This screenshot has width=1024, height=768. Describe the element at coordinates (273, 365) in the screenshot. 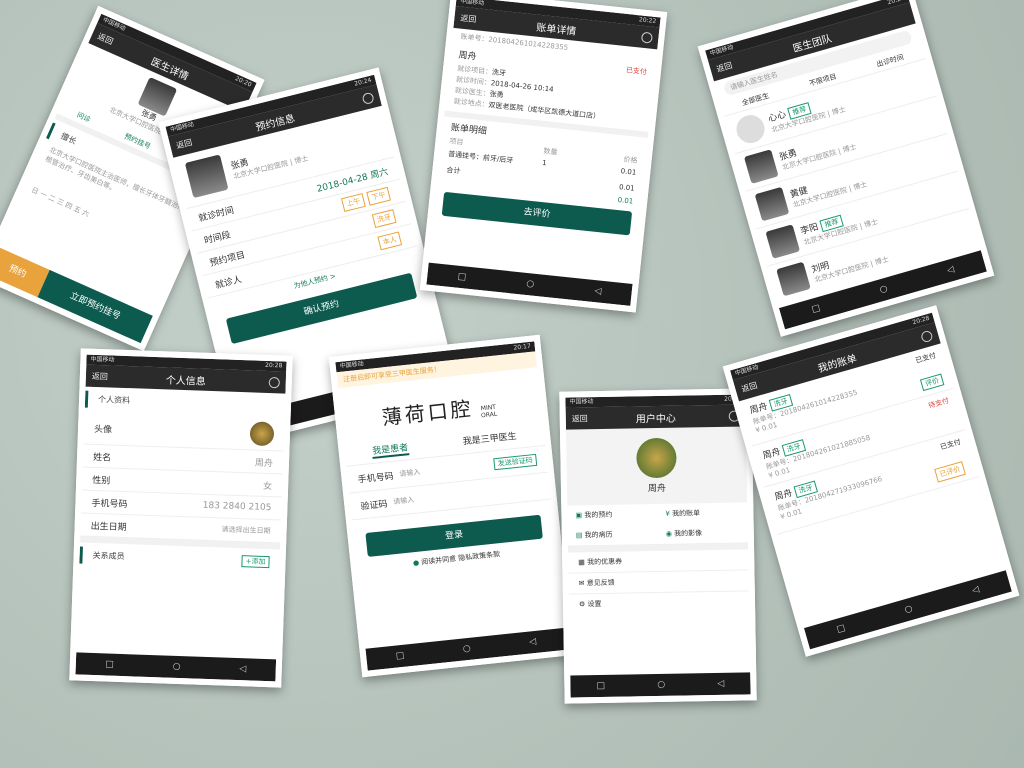

I see `status-time: 20:28` at that location.